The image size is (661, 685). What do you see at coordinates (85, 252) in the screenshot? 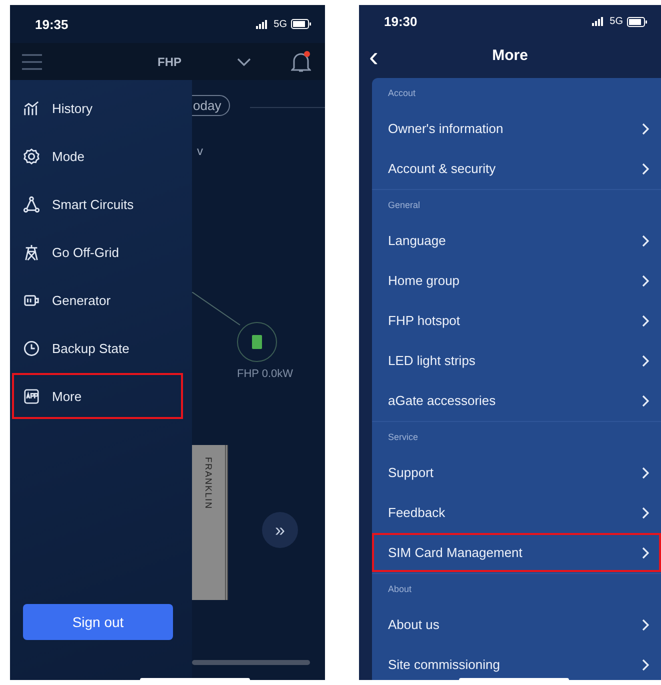
I see `drawer-item-label: Go Off-Grid` at bounding box center [85, 252].